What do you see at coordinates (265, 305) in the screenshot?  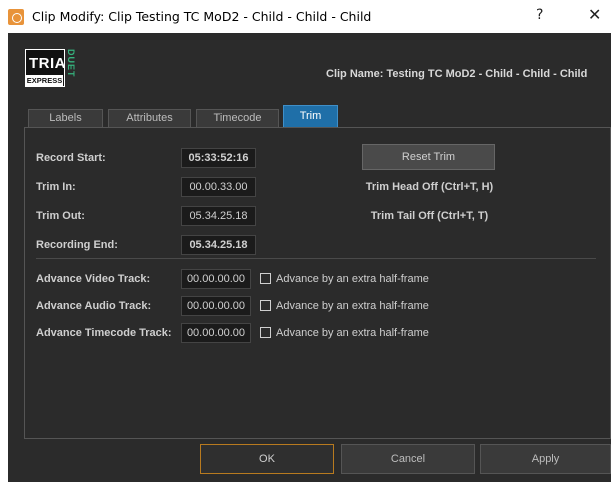 I see `advance-audio-checkbox` at bounding box center [265, 305].